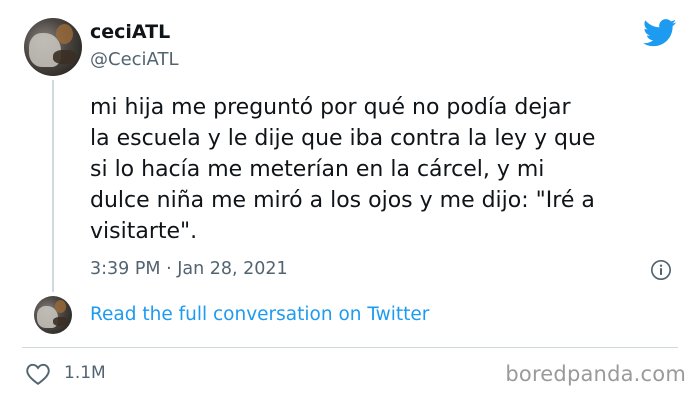  Describe the element at coordinates (85, 373) in the screenshot. I see `like-count: 1.1M` at that location.